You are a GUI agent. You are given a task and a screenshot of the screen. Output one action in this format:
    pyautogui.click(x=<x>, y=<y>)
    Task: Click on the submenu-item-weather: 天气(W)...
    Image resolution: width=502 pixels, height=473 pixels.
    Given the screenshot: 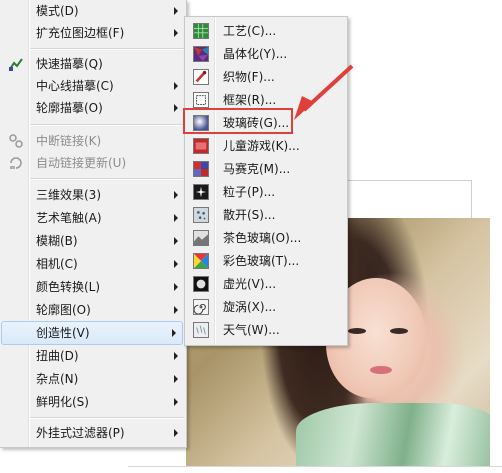 What is the action you would take?
    pyautogui.click(x=266, y=330)
    